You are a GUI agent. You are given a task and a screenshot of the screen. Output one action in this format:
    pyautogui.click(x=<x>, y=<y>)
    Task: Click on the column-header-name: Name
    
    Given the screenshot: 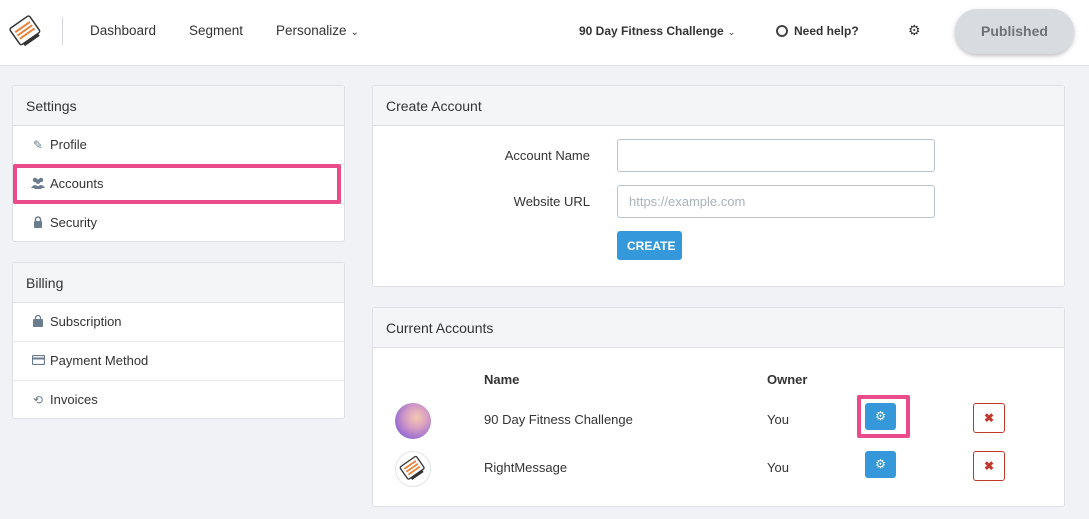 What is the action you would take?
    pyautogui.click(x=502, y=379)
    